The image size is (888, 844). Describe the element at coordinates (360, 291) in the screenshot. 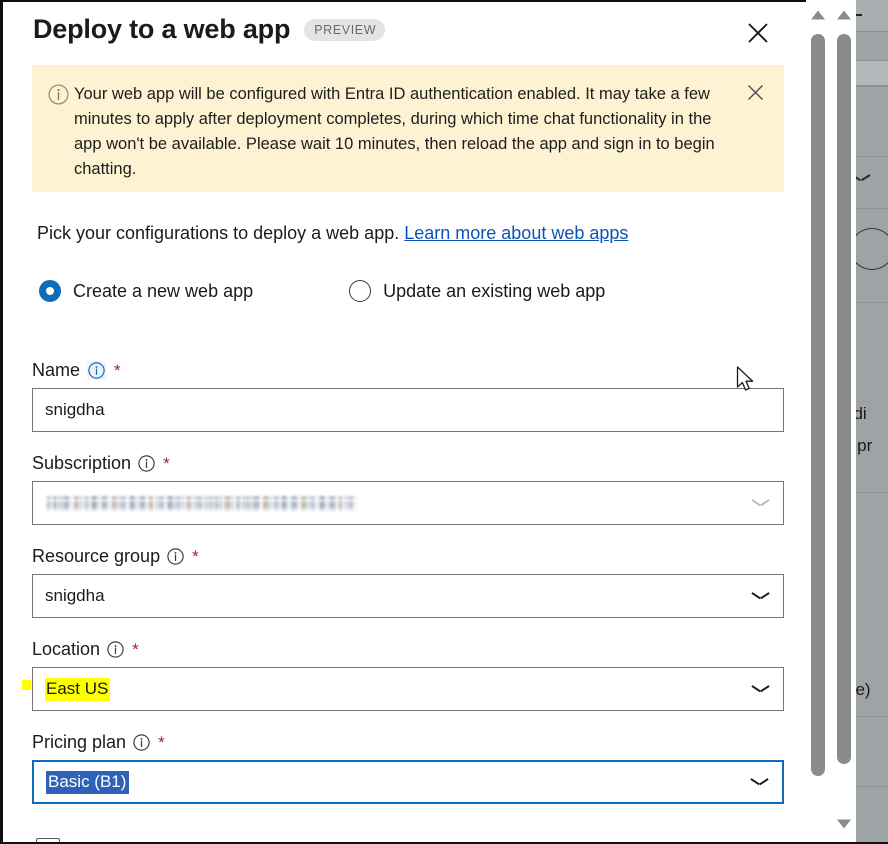

I see `radio-unselected-icon` at that location.